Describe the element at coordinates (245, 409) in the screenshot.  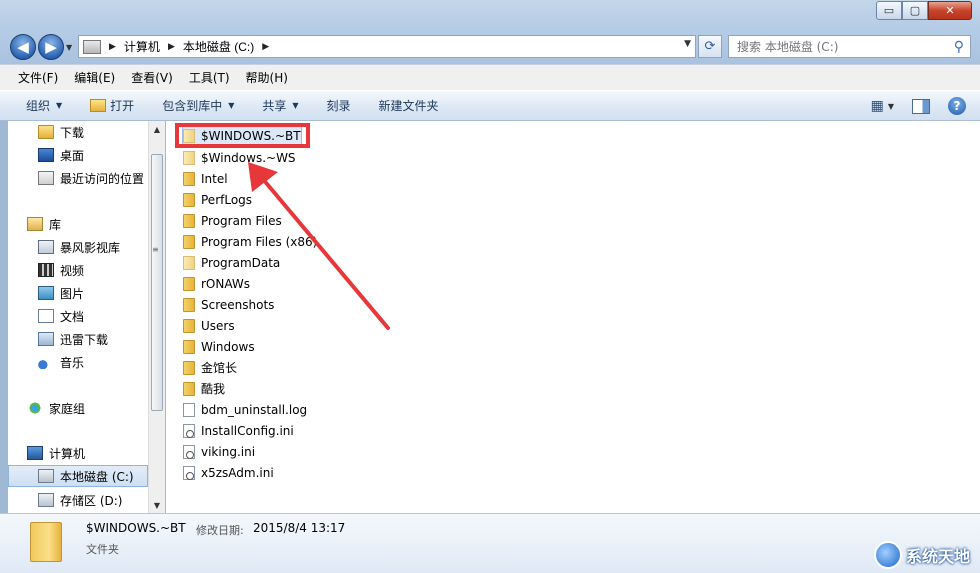
I see `file-item-bdm-uninstall-log: bdm_uninstall.log` at that location.